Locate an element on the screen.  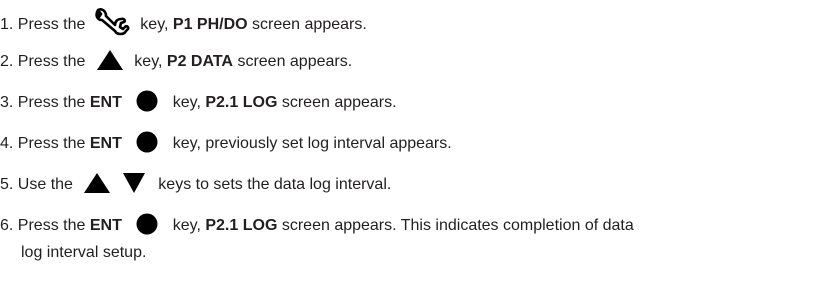
step-number: 6. is located at coordinates (7, 226).